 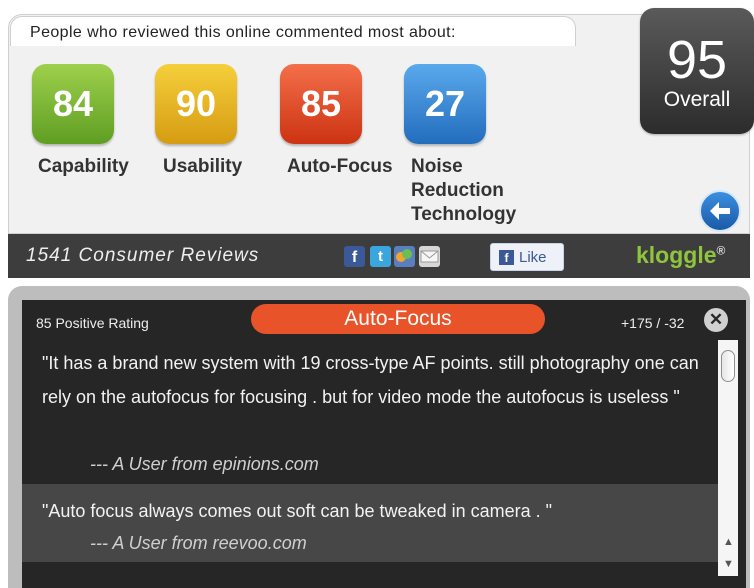 I want to click on kloggle-logo: kloggle®, so click(x=680, y=255).